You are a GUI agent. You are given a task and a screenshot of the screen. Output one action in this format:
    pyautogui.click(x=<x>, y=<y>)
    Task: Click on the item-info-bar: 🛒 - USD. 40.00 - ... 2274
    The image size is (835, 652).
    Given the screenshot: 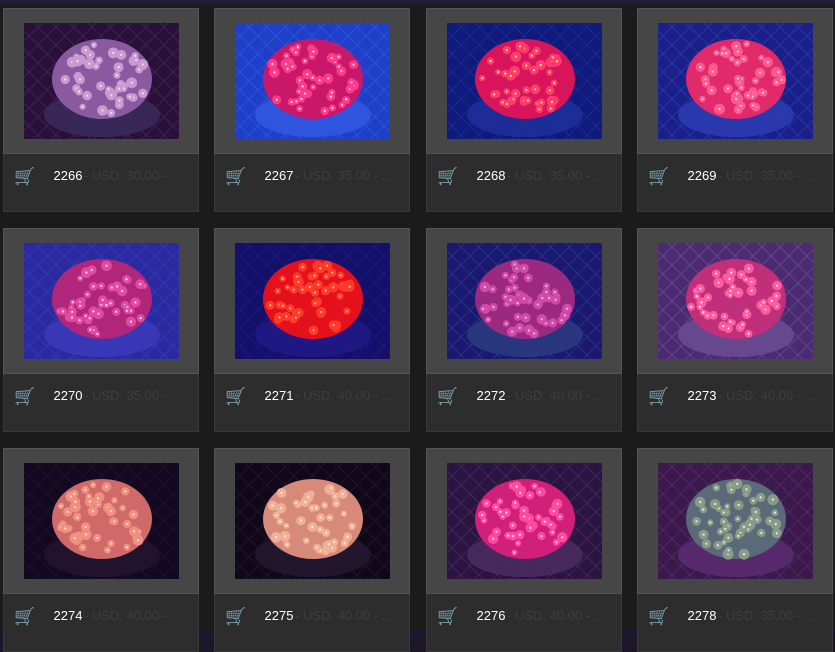 What is the action you would take?
    pyautogui.click(x=101, y=623)
    